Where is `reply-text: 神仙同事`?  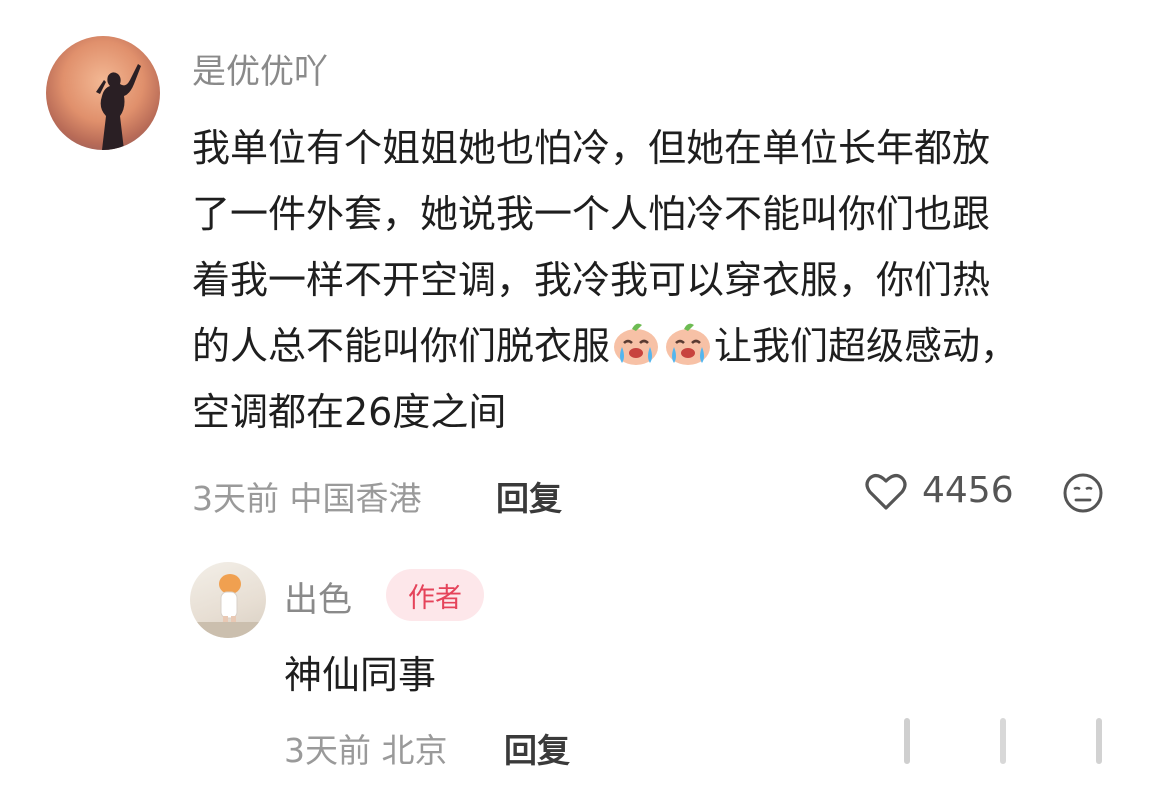
reply-text: 神仙同事 is located at coordinates (360, 675).